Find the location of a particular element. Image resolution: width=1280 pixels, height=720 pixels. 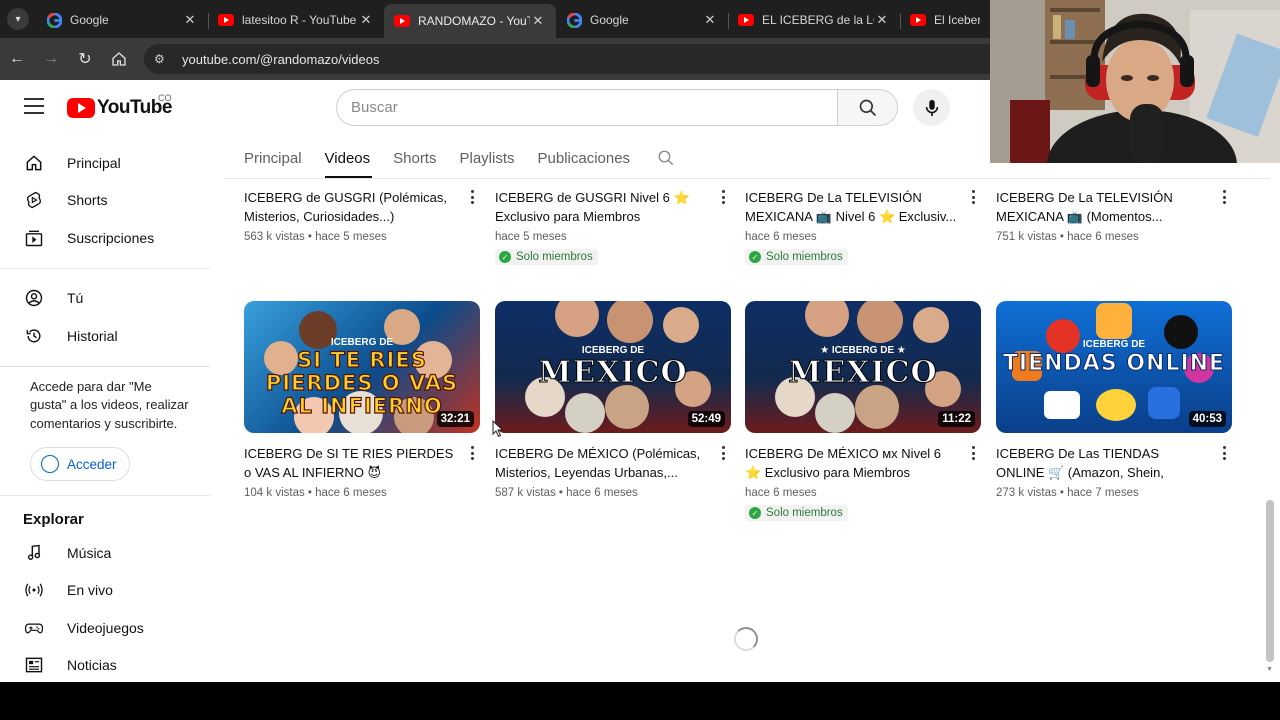

members-only-label: Solo miembros is located at coordinates (804, 513).